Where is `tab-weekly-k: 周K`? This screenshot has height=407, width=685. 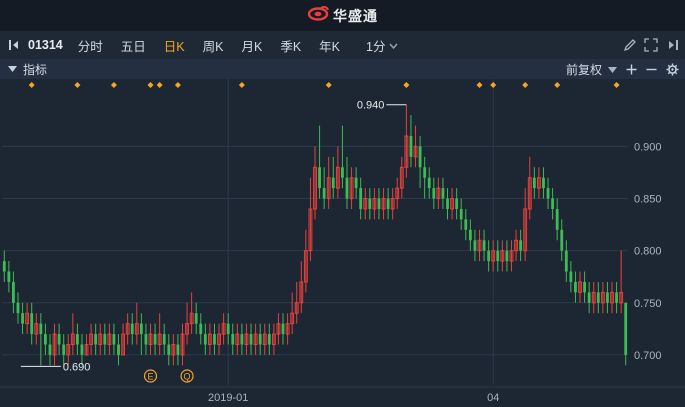
tab-weekly-k: 周K is located at coordinates (213, 45).